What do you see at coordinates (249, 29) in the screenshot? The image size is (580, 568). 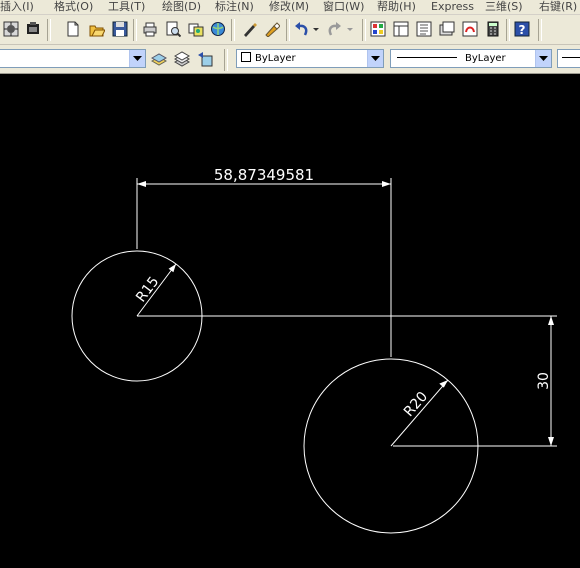 I see `match-prop-icon` at bounding box center [249, 29].